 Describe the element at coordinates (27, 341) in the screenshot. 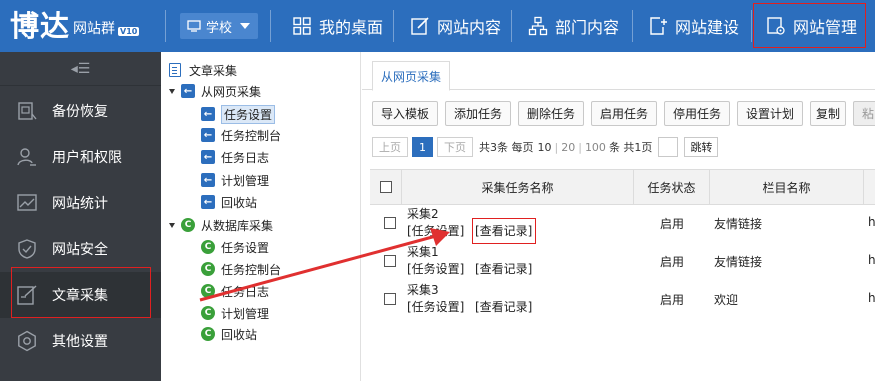

I see `gear-icon` at that location.